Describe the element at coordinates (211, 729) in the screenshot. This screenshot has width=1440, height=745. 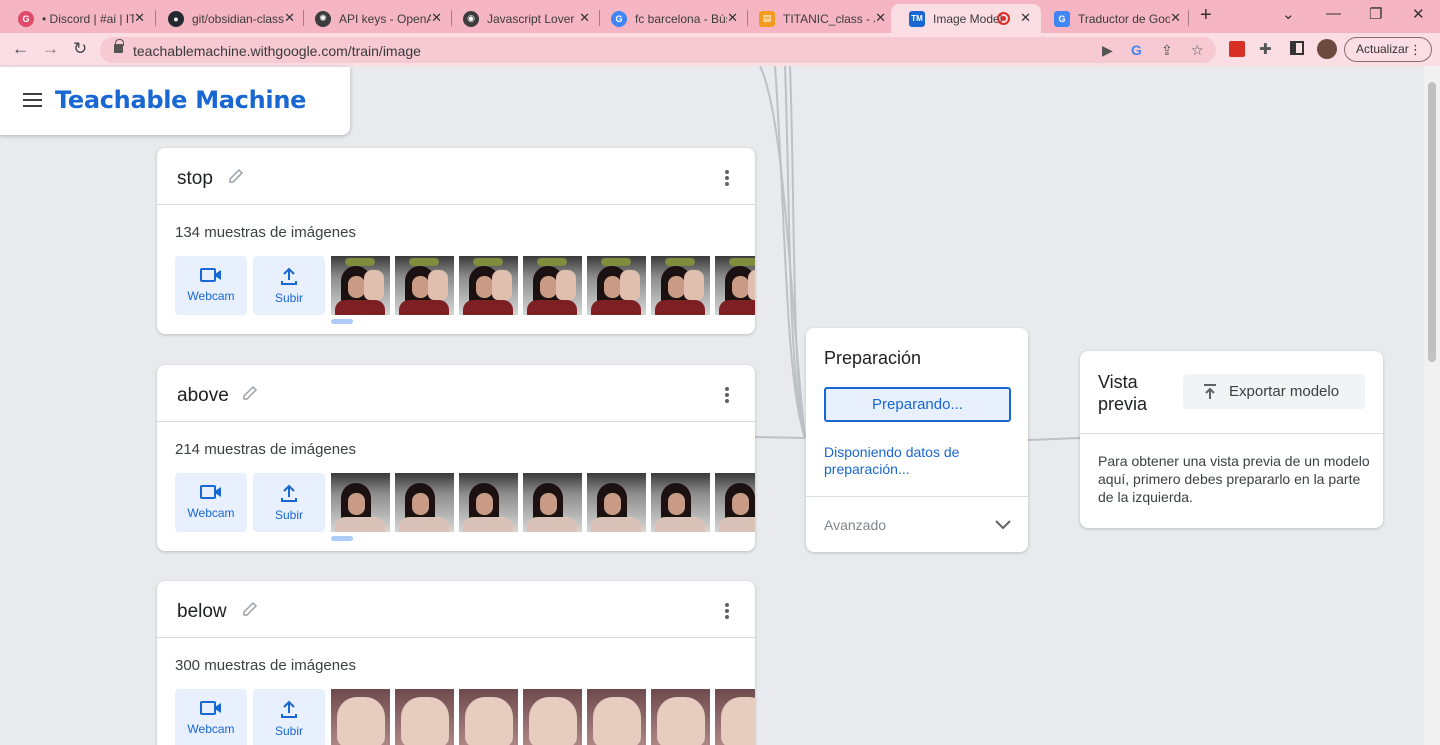
I see `webcam-label: Webcam` at that location.